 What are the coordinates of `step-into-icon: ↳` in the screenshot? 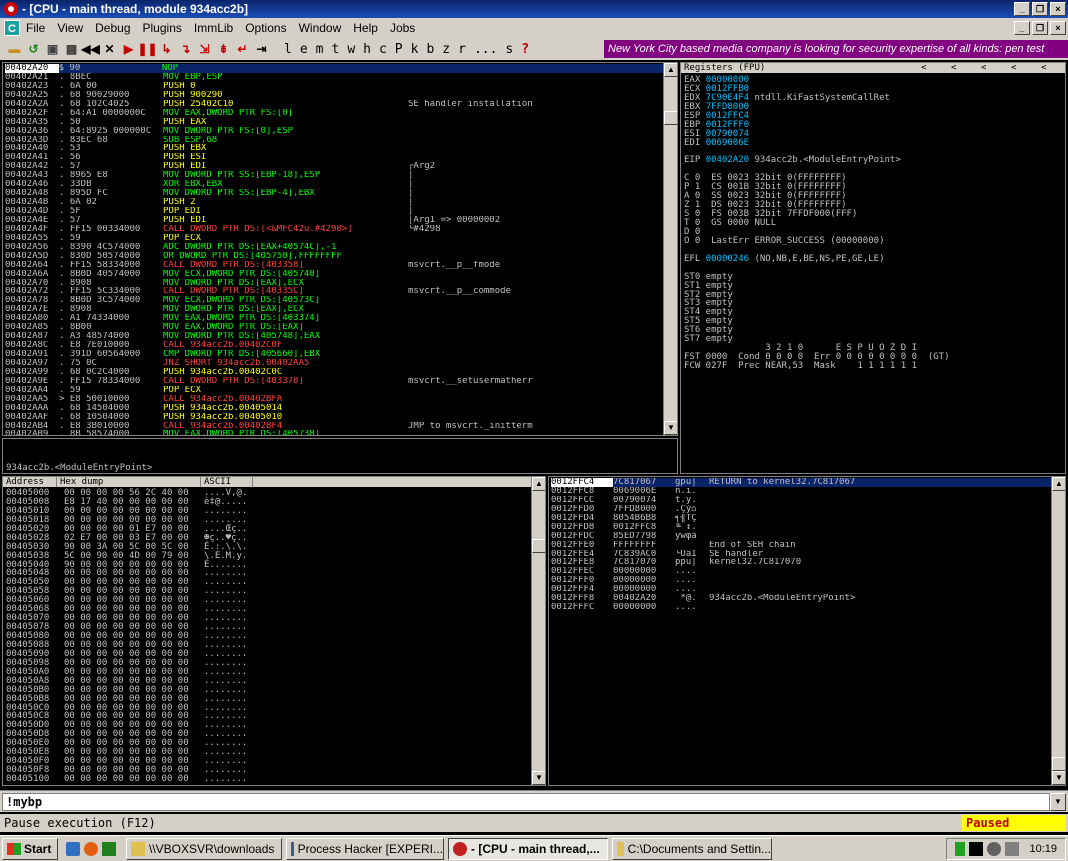 It's located at (166, 49).